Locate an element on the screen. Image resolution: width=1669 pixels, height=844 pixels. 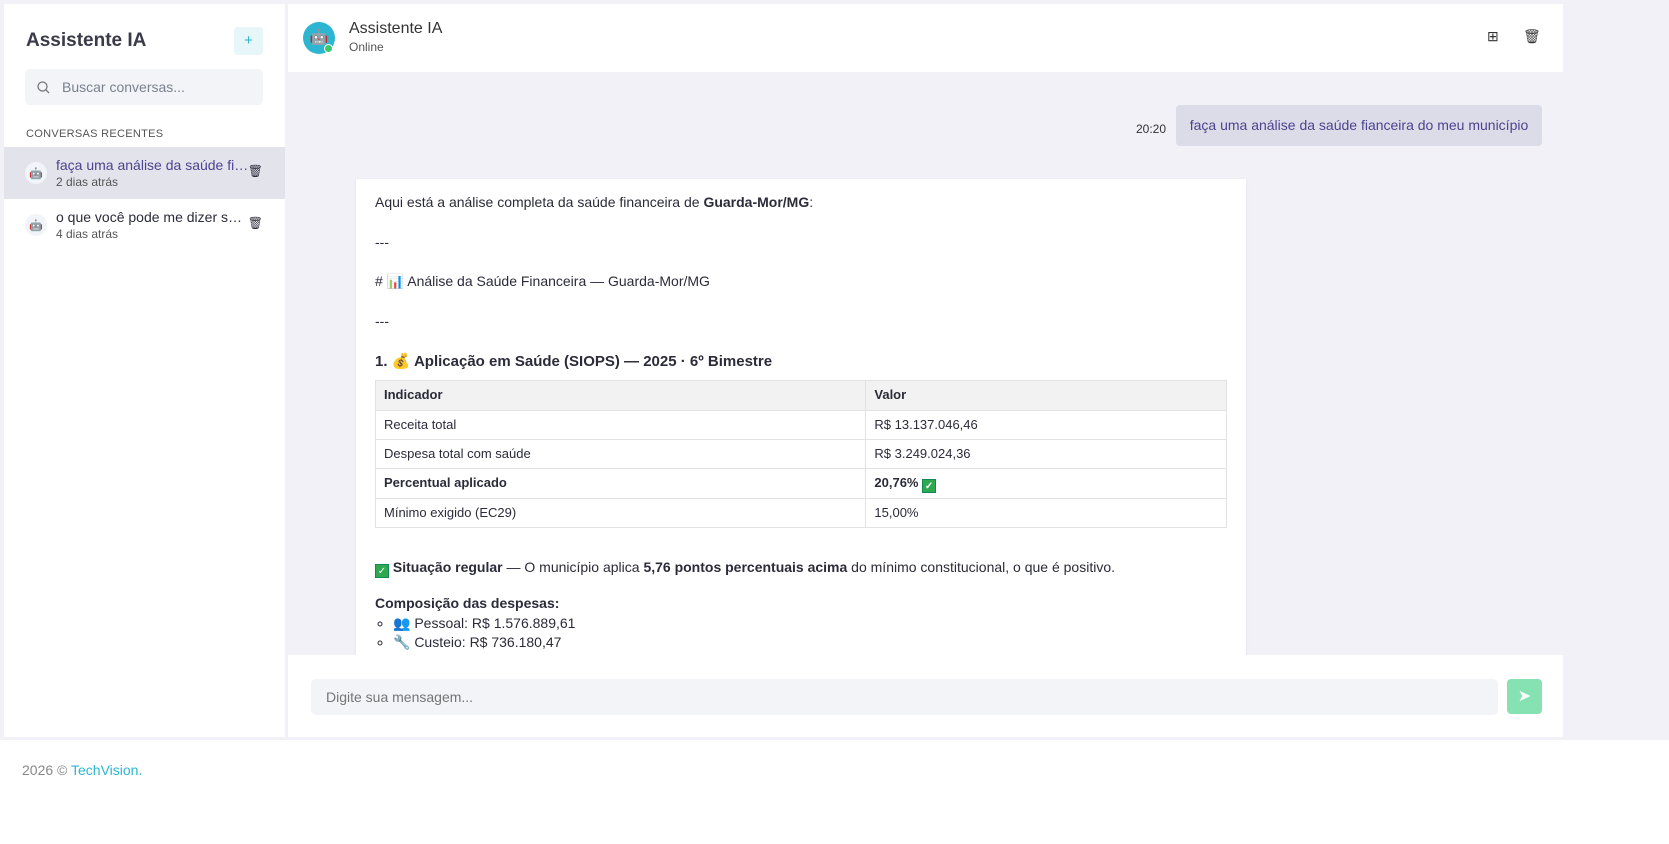
send-button: ➤ is located at coordinates (1524, 696).